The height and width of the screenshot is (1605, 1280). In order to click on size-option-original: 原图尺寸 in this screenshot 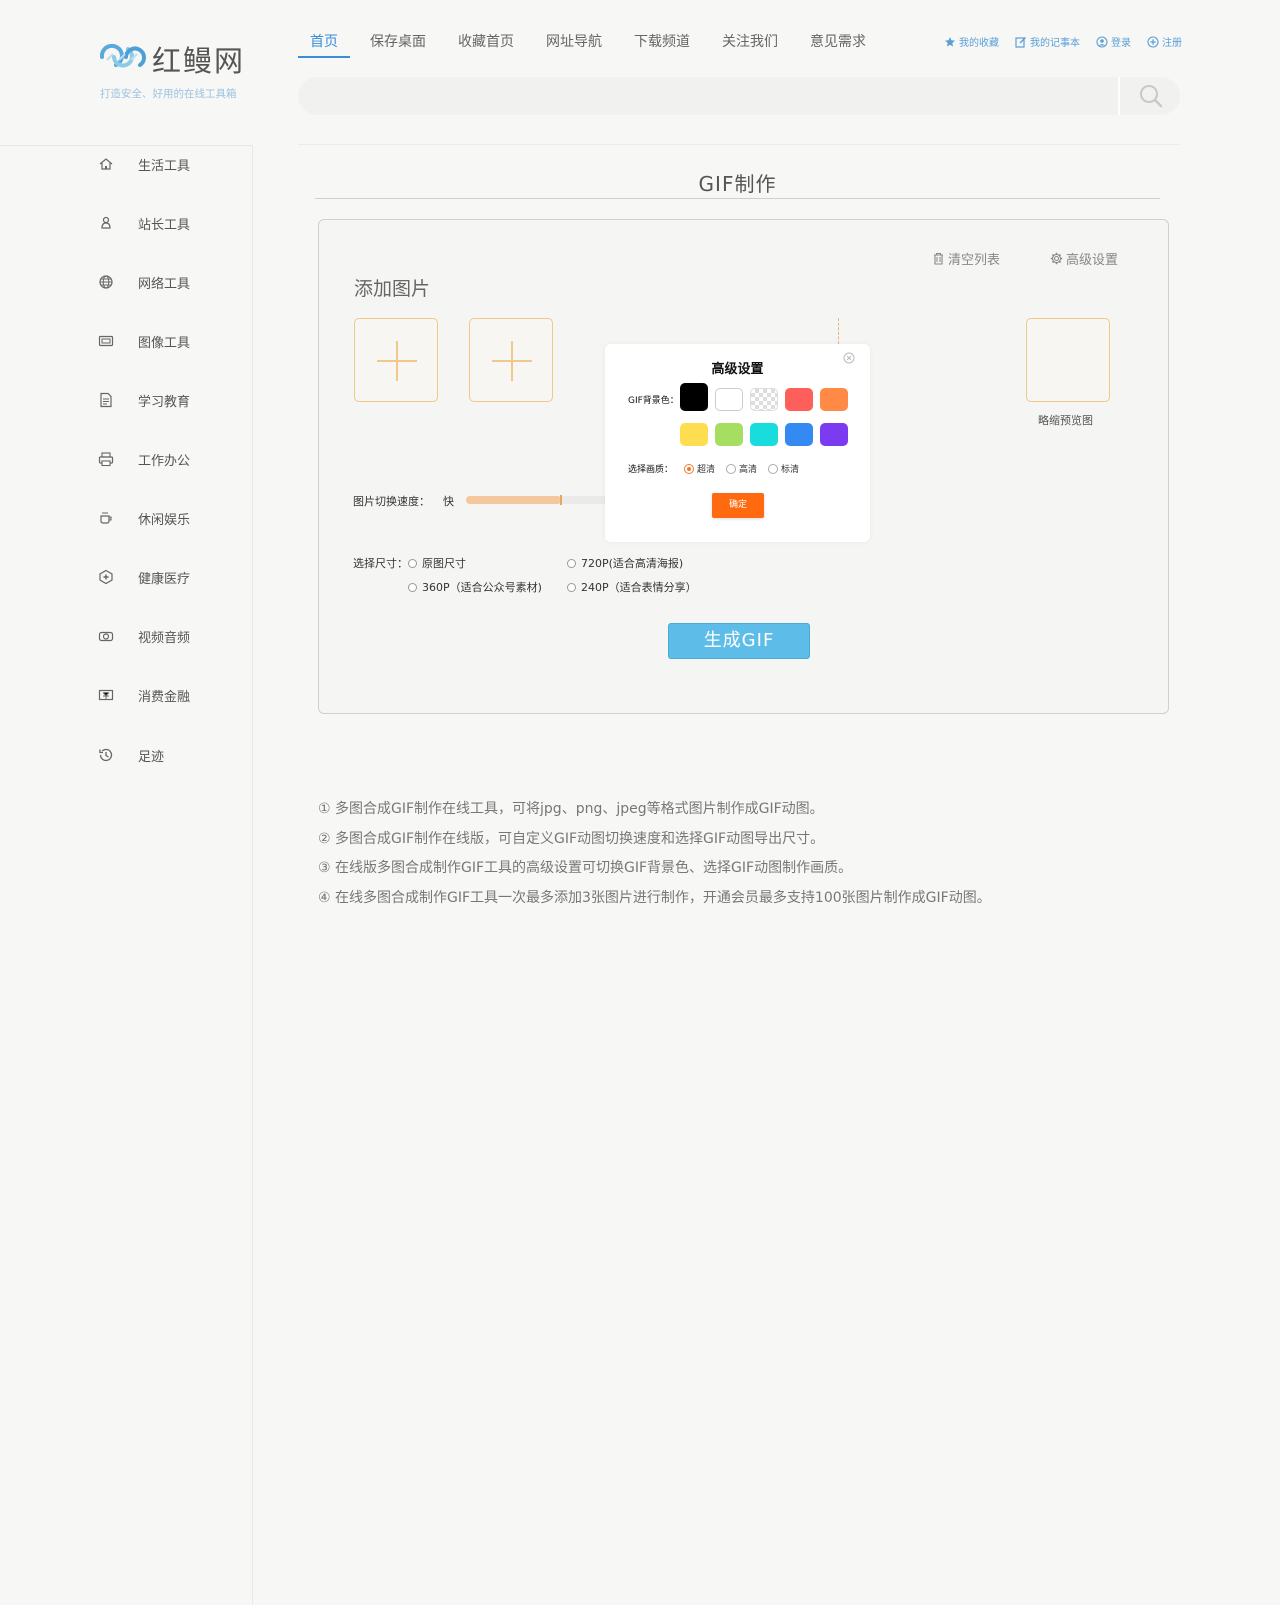, I will do `click(437, 563)`.